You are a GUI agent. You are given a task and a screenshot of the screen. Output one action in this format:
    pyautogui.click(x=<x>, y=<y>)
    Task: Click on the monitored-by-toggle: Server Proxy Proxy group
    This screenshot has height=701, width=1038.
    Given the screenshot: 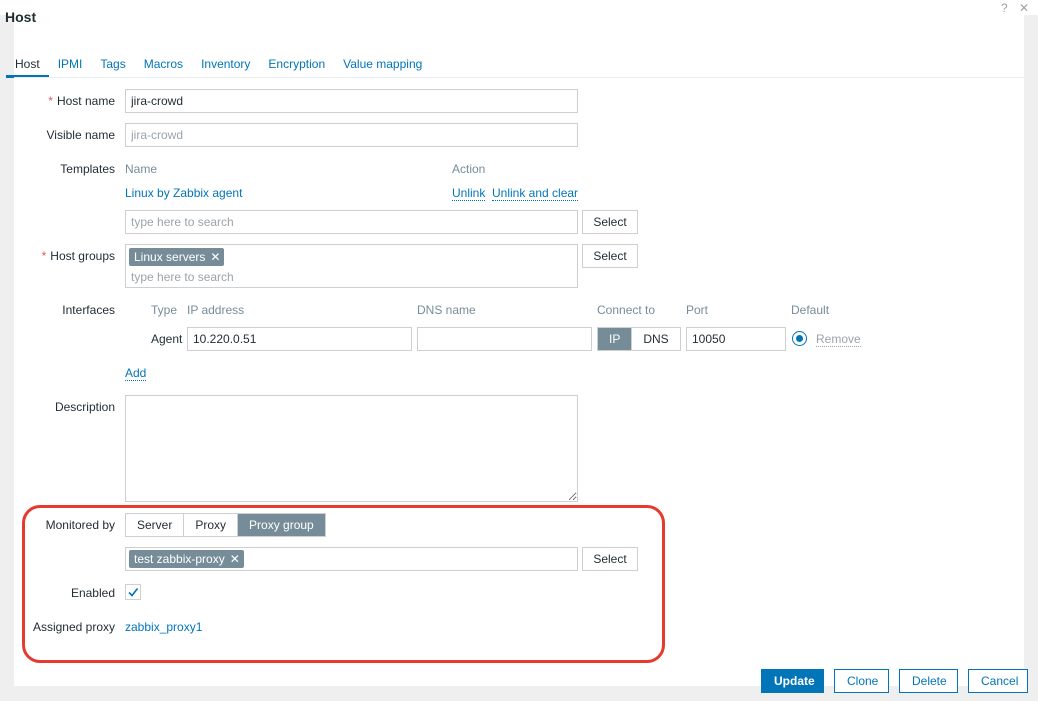 What is the action you would take?
    pyautogui.click(x=225, y=525)
    